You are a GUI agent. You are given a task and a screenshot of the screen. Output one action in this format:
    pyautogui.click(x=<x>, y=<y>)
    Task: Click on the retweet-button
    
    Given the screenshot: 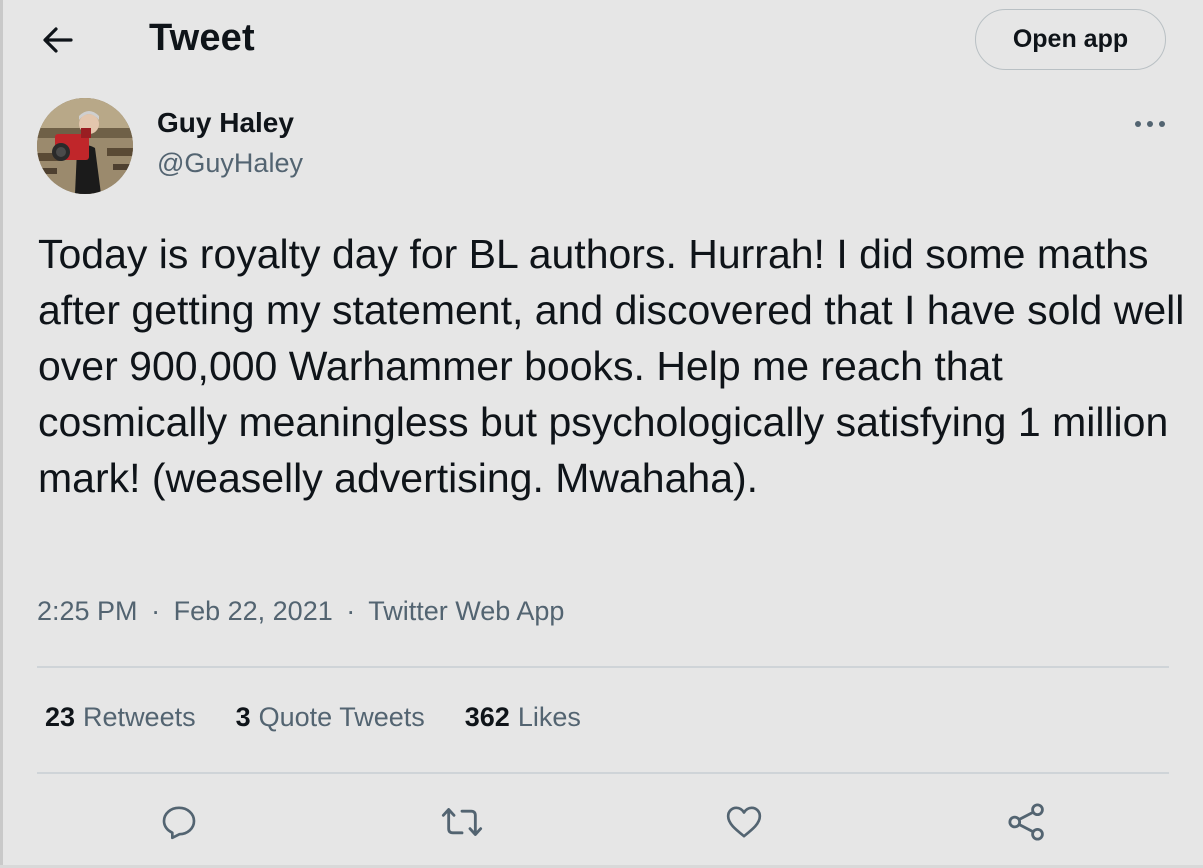 What is the action you would take?
    pyautogui.click(x=462, y=822)
    